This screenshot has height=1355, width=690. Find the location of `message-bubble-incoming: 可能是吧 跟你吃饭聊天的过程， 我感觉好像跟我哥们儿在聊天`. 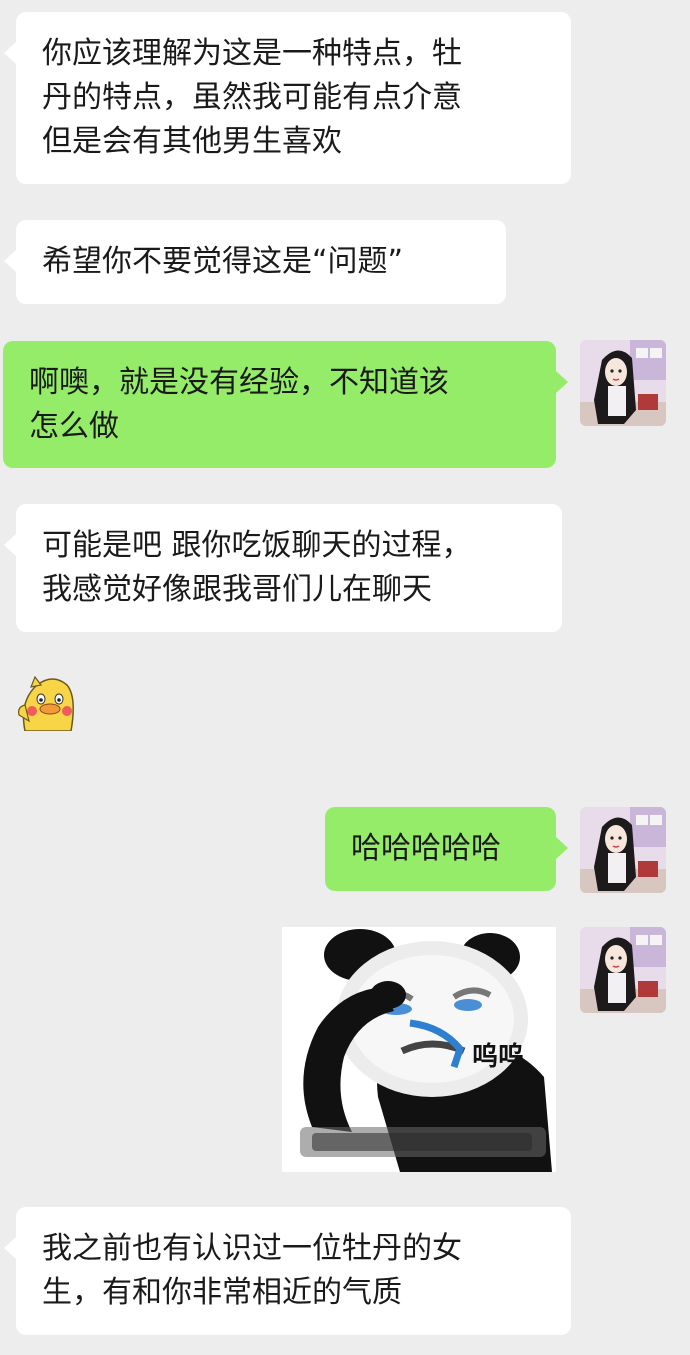

message-bubble-incoming: 可能是吧 跟你吃饭聊天的过程， 我感觉好像跟我哥们儿在聊天 is located at coordinates (283, 568).